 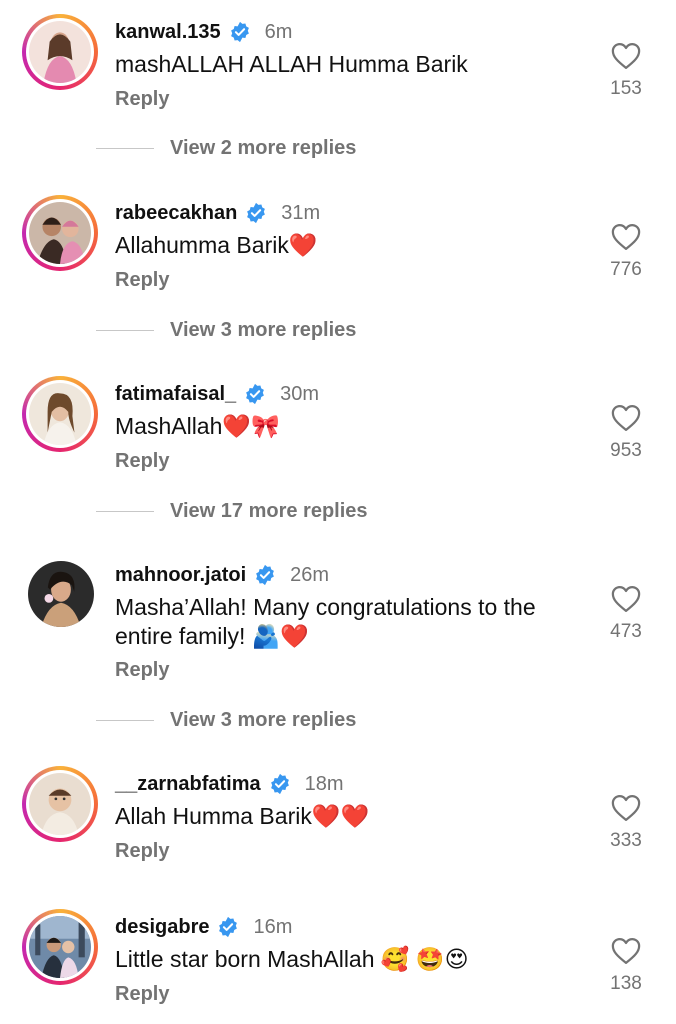 What do you see at coordinates (263, 147) in the screenshot?
I see `view-more-label: View 2 more replies` at bounding box center [263, 147].